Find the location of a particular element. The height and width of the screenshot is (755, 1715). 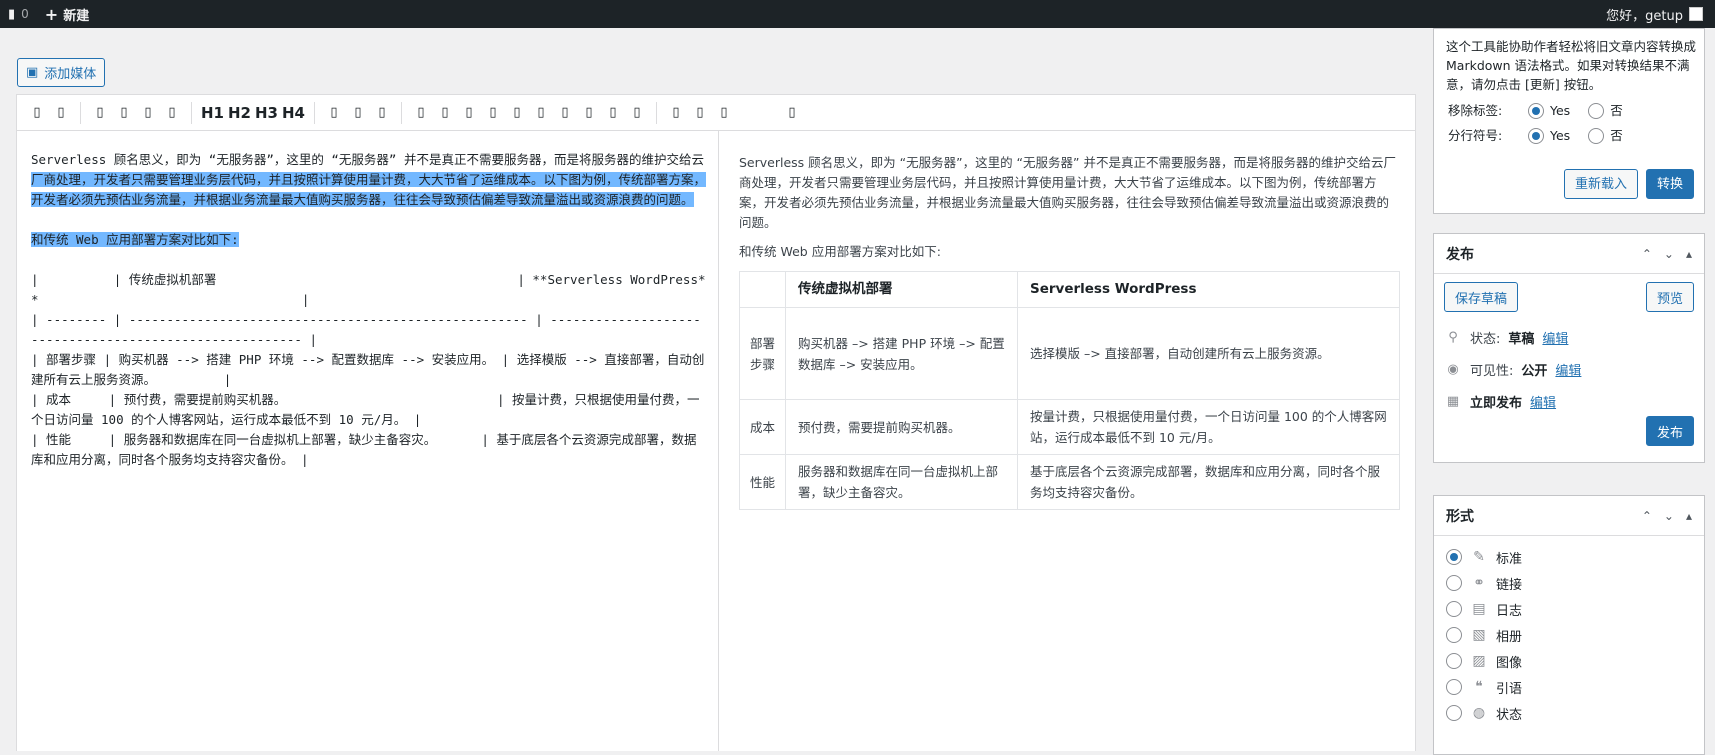

h4-button: H4 is located at coordinates (293, 113).